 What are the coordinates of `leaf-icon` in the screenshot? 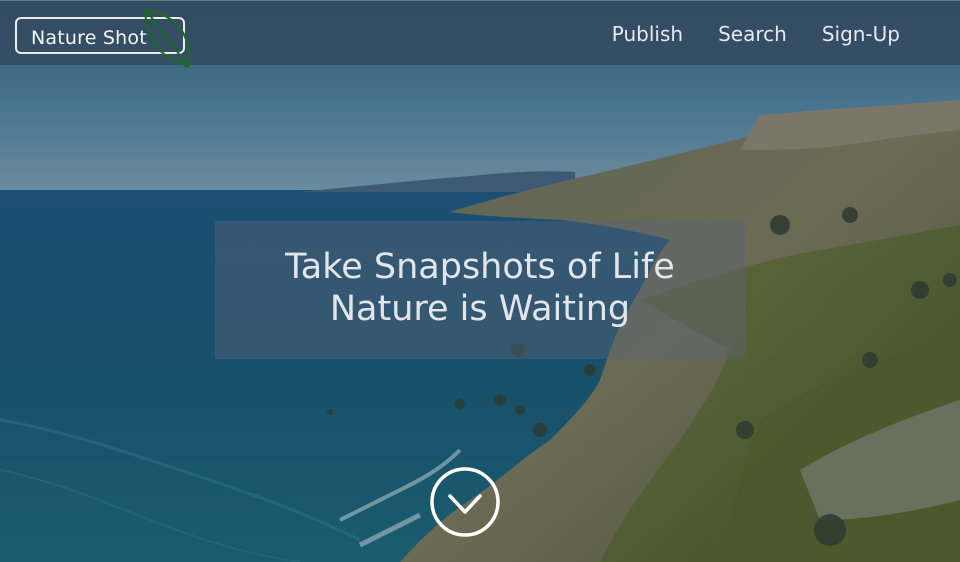 It's located at (167, 38).